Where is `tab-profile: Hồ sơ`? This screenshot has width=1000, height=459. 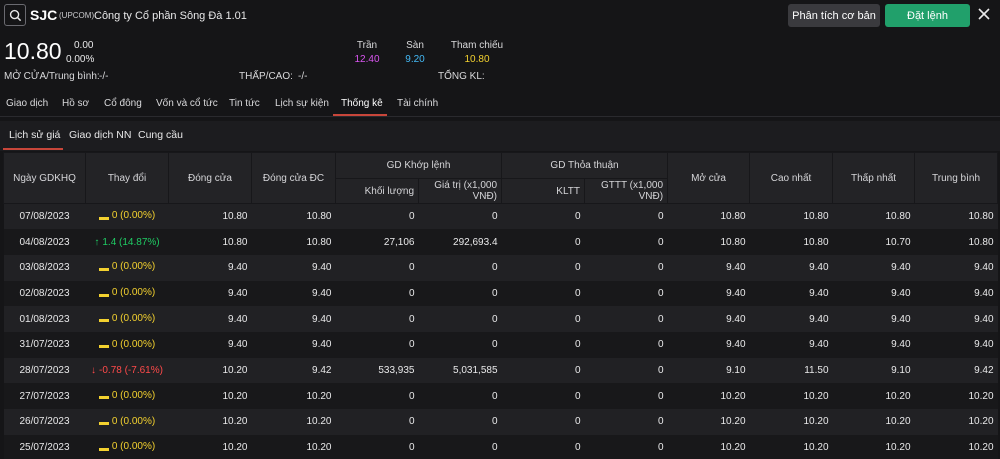
tab-profile: Hồ sơ is located at coordinates (75, 103).